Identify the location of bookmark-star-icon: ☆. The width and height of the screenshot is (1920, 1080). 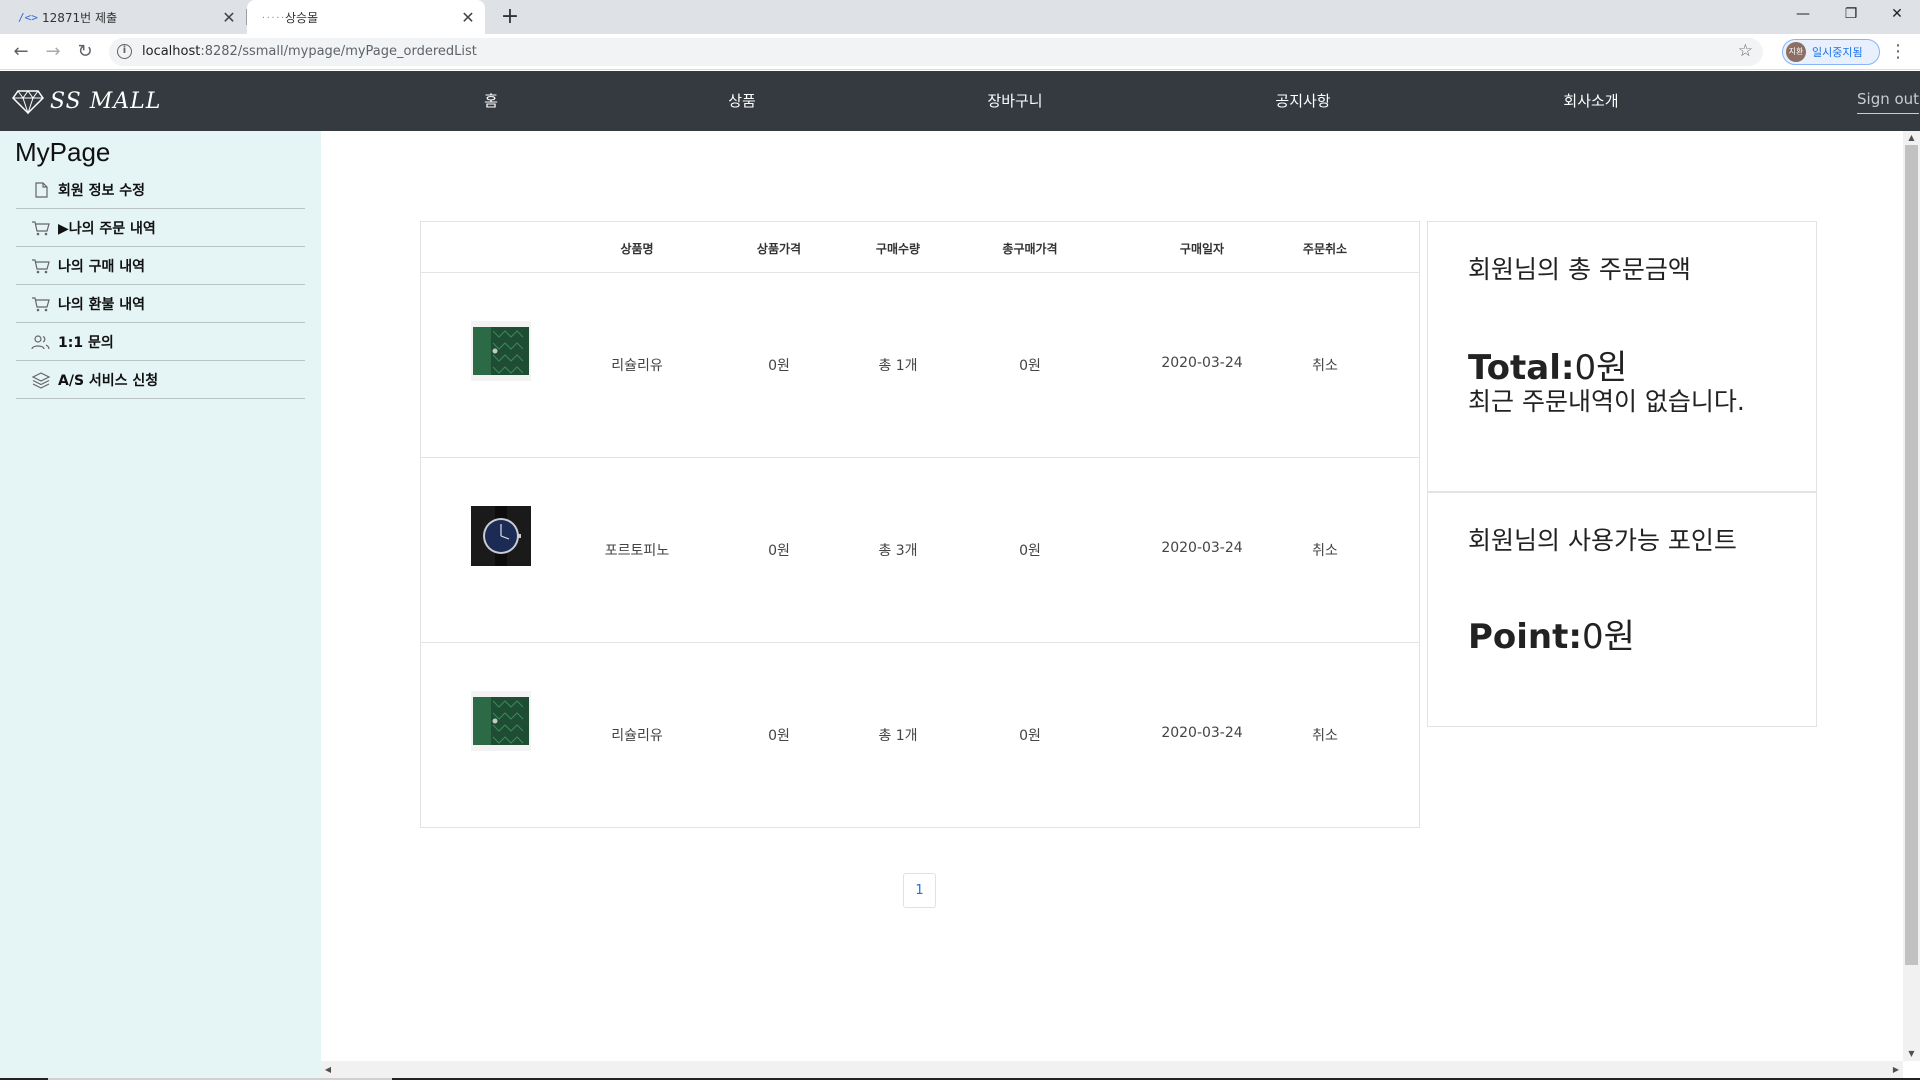
(1745, 51).